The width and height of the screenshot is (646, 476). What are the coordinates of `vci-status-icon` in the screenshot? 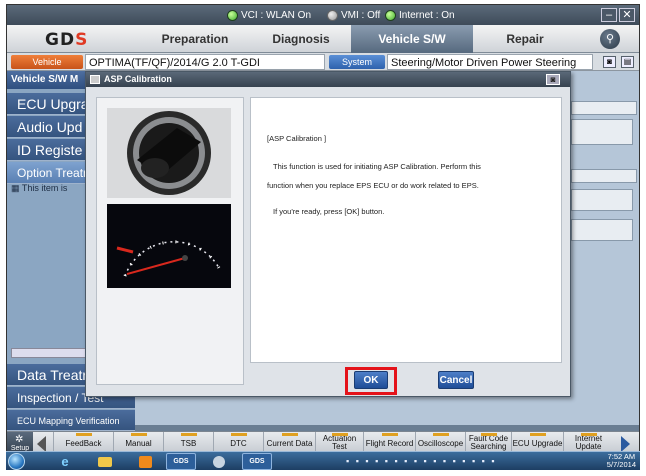 It's located at (232, 15).